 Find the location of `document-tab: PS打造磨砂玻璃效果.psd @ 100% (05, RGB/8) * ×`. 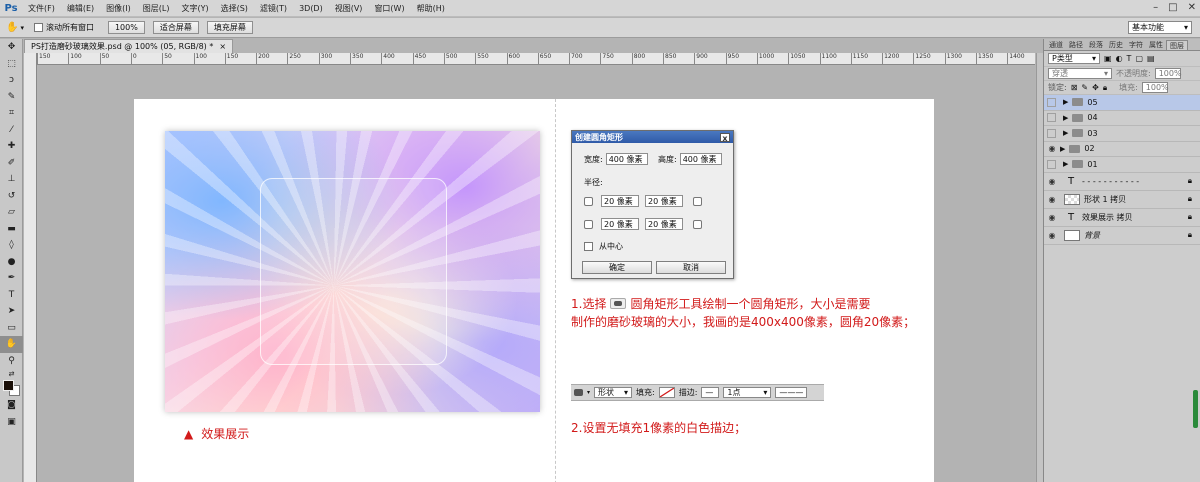

document-tab: PS打造磨砂玻璃效果.psd @ 100% (05, RGB/8) * × is located at coordinates (129, 46).